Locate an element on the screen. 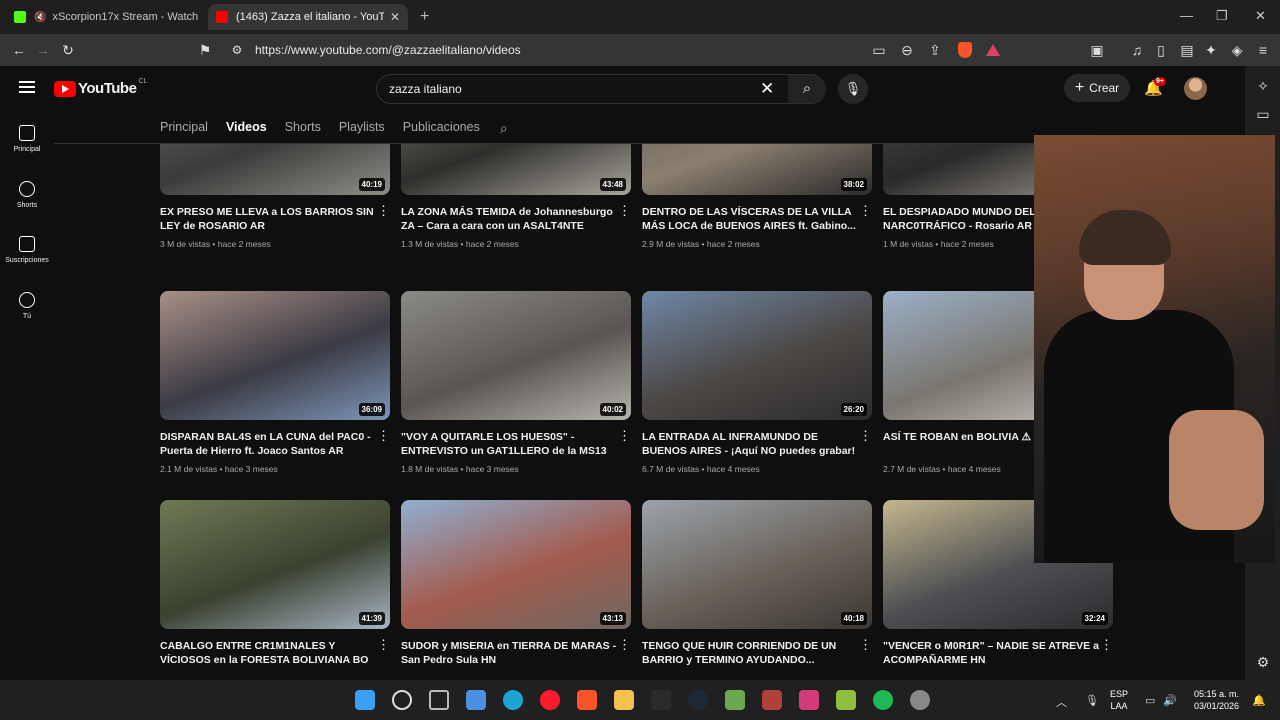  search-icon is located at coordinates (402, 700).